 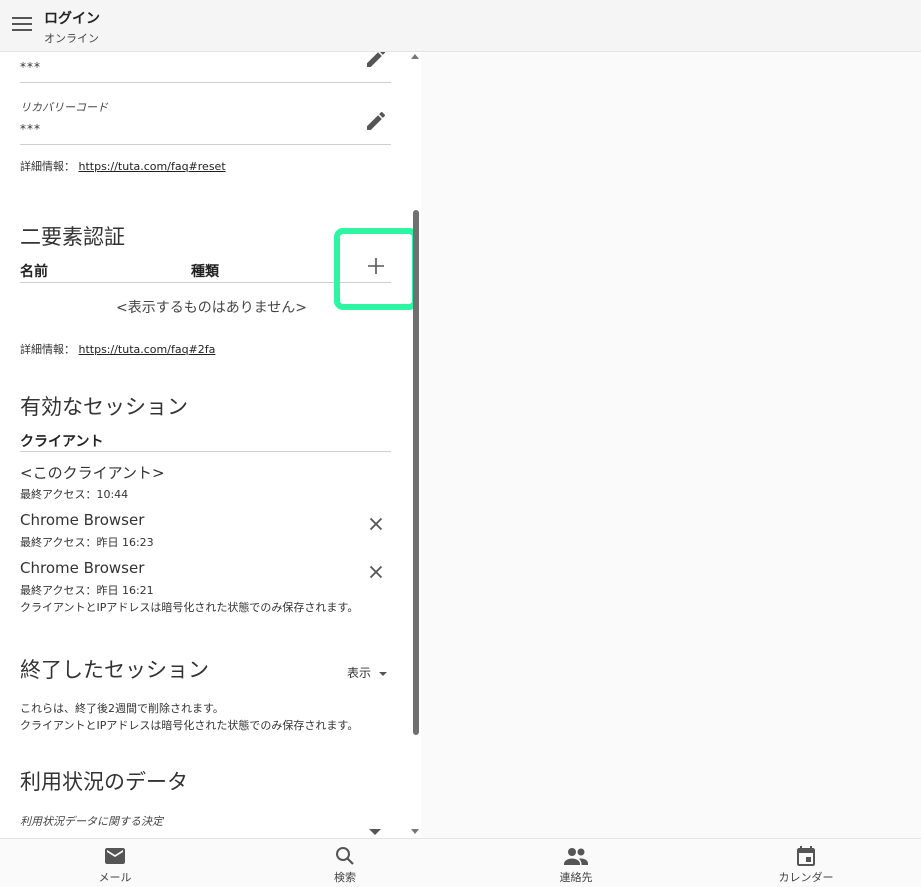 I want to click on app-header: ログイン オンライン, so click(x=460, y=26).